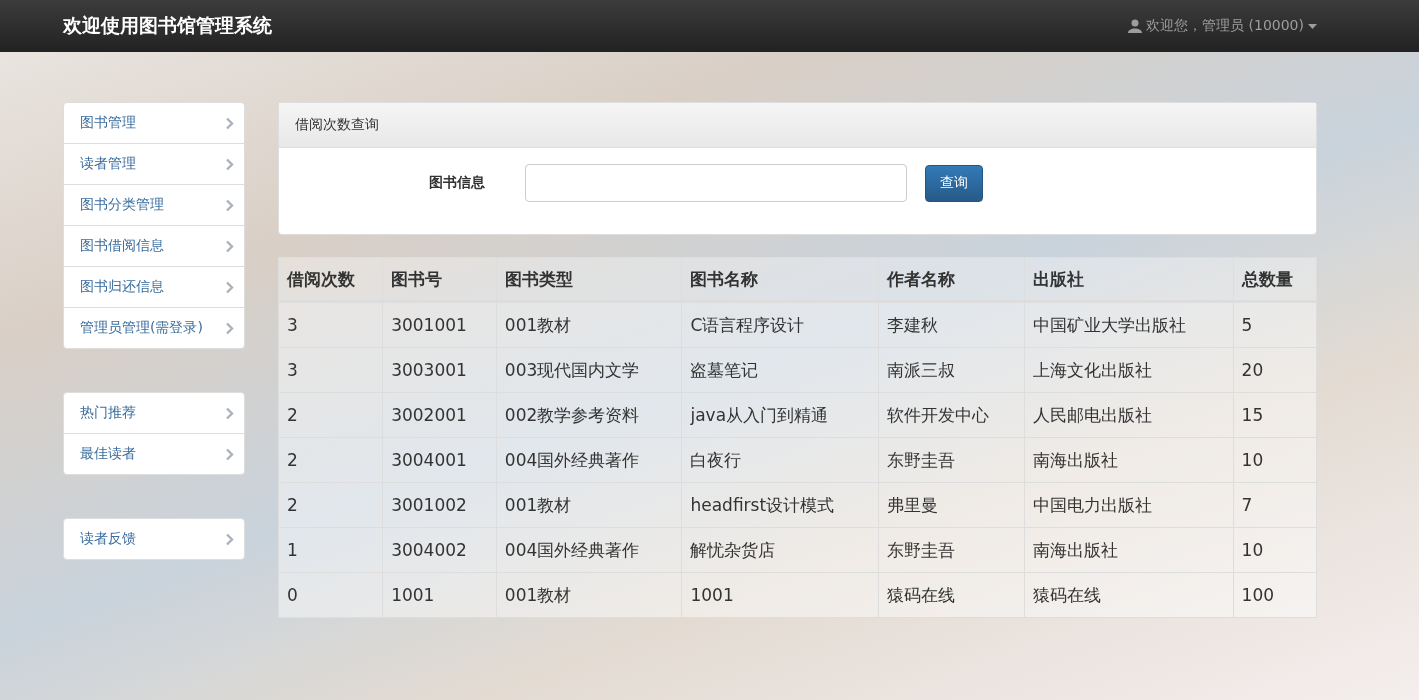 Image resolution: width=1419 pixels, height=700 pixels. I want to click on caret-icon, so click(1312, 26).